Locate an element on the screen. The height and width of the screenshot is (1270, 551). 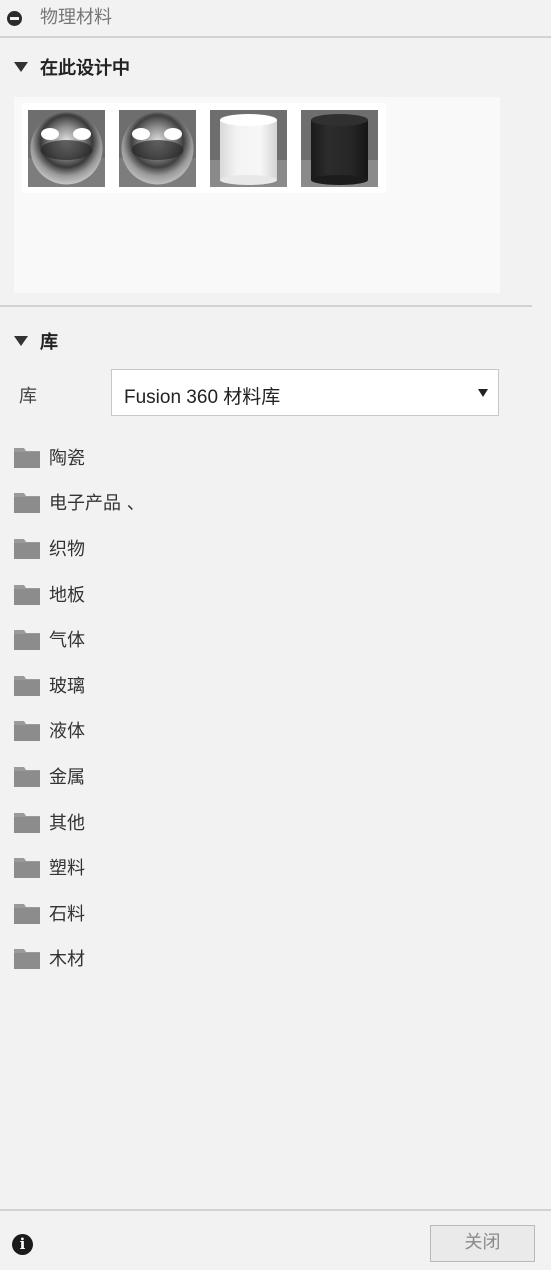
info-icon: i is located at coordinates (22, 1244).